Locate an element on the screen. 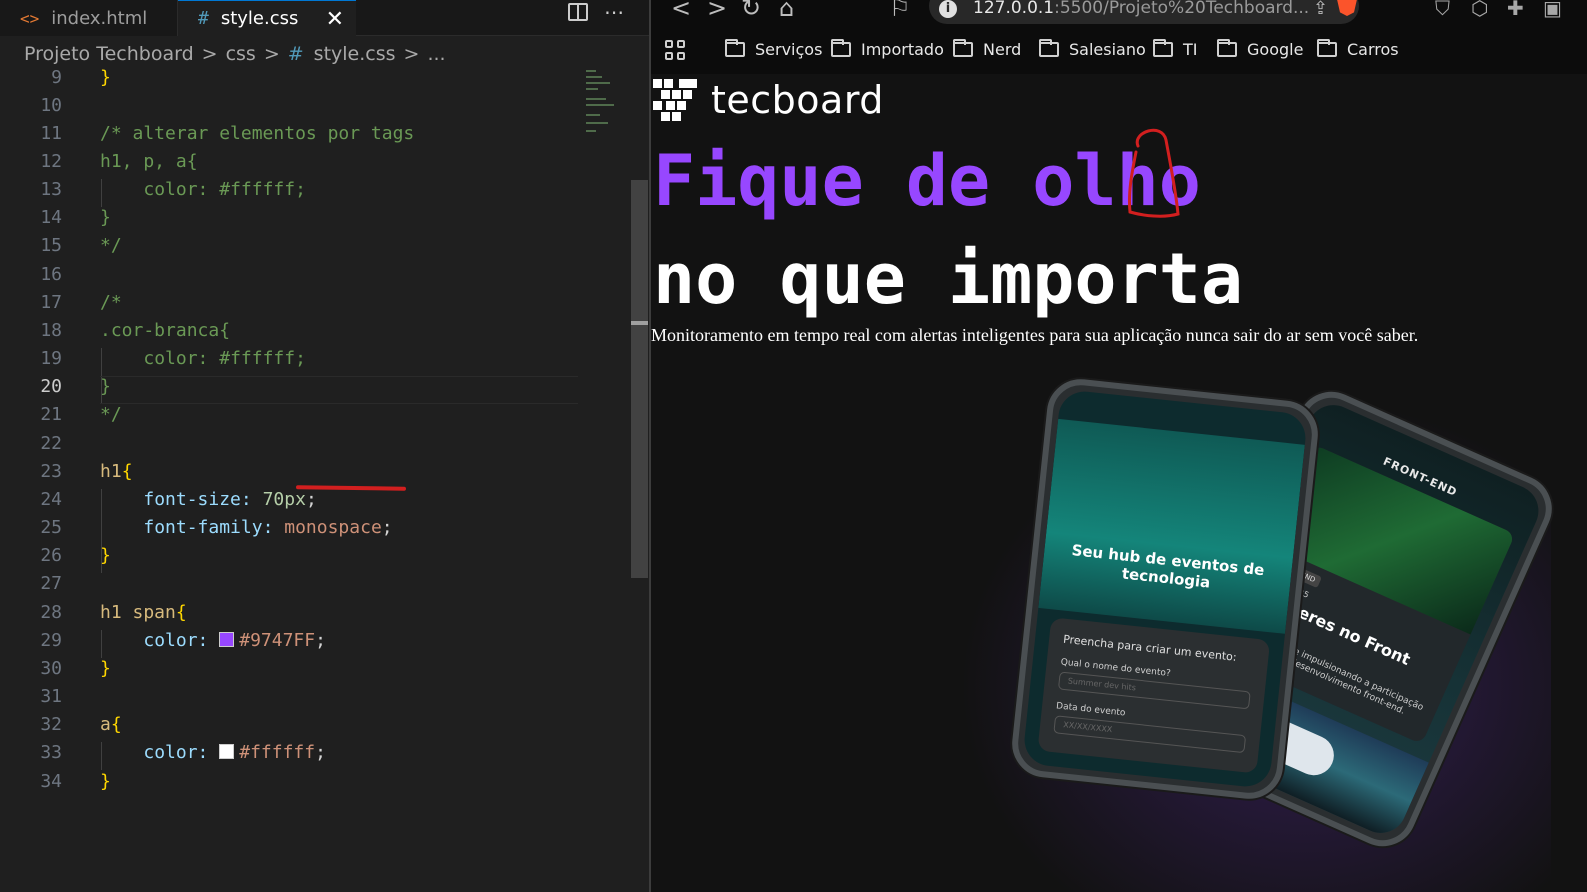 Image resolution: width=1587 pixels, height=892 pixels. code-line-12: h1, p, a{ is located at coordinates (149, 161).